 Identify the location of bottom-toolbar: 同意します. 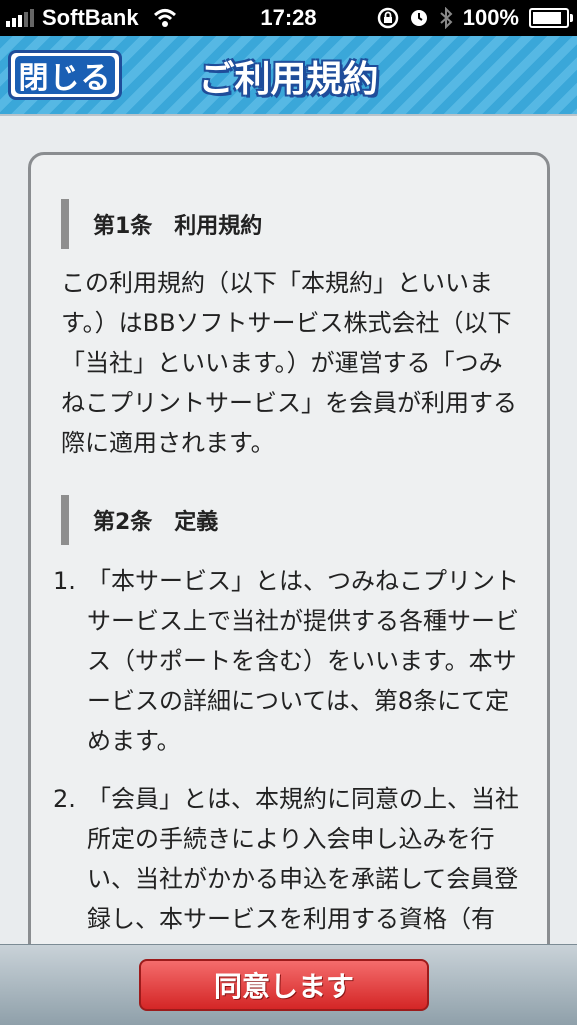
(288, 984).